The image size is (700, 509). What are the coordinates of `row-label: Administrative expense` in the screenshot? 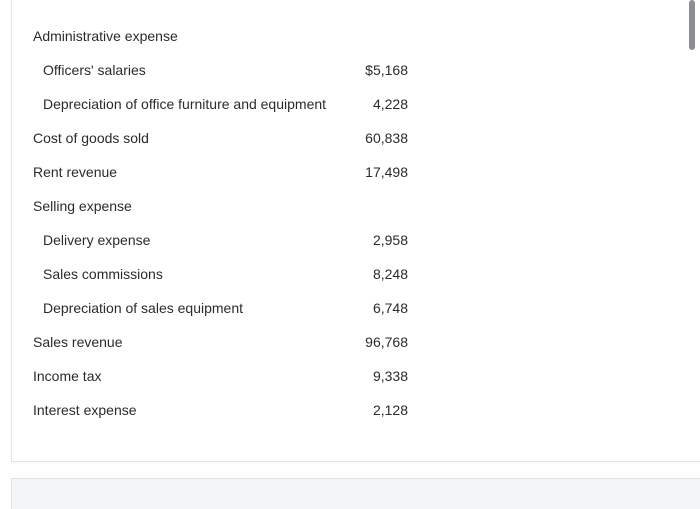 It's located at (105, 36).